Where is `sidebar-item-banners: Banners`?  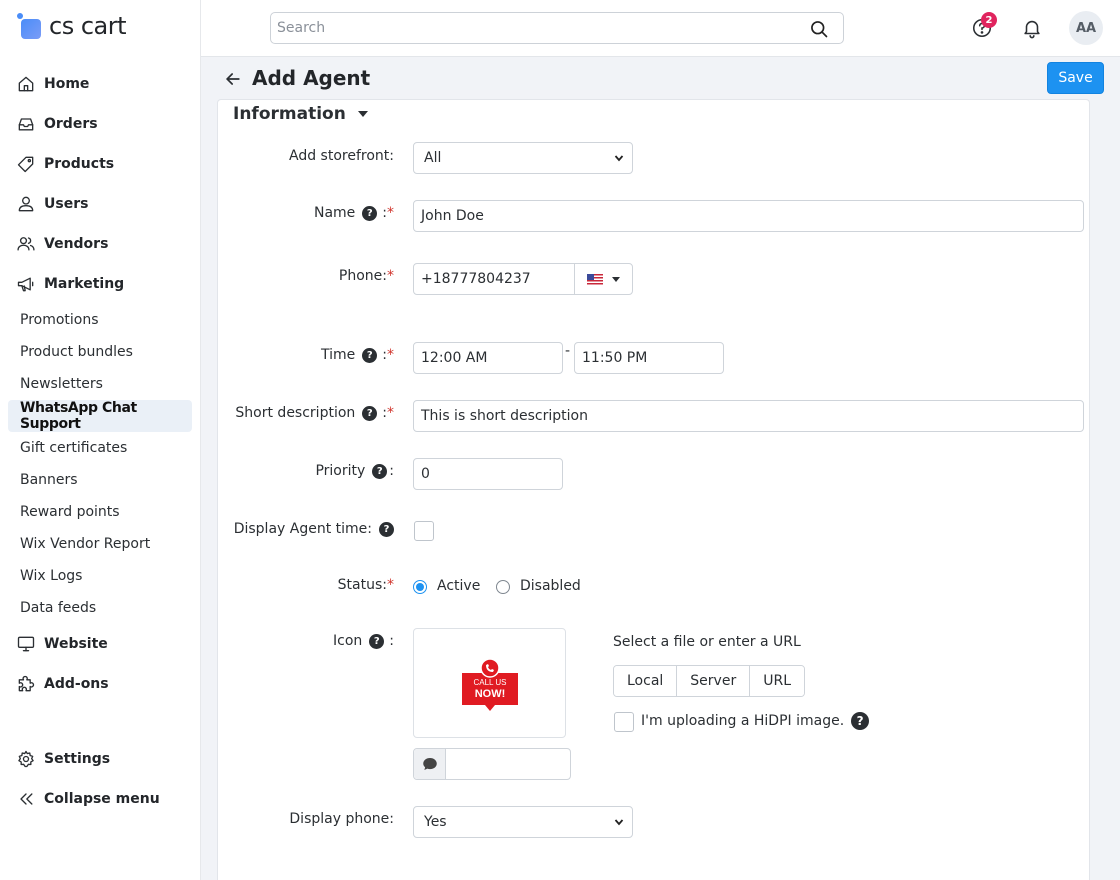 sidebar-item-banners: Banners is located at coordinates (100, 480).